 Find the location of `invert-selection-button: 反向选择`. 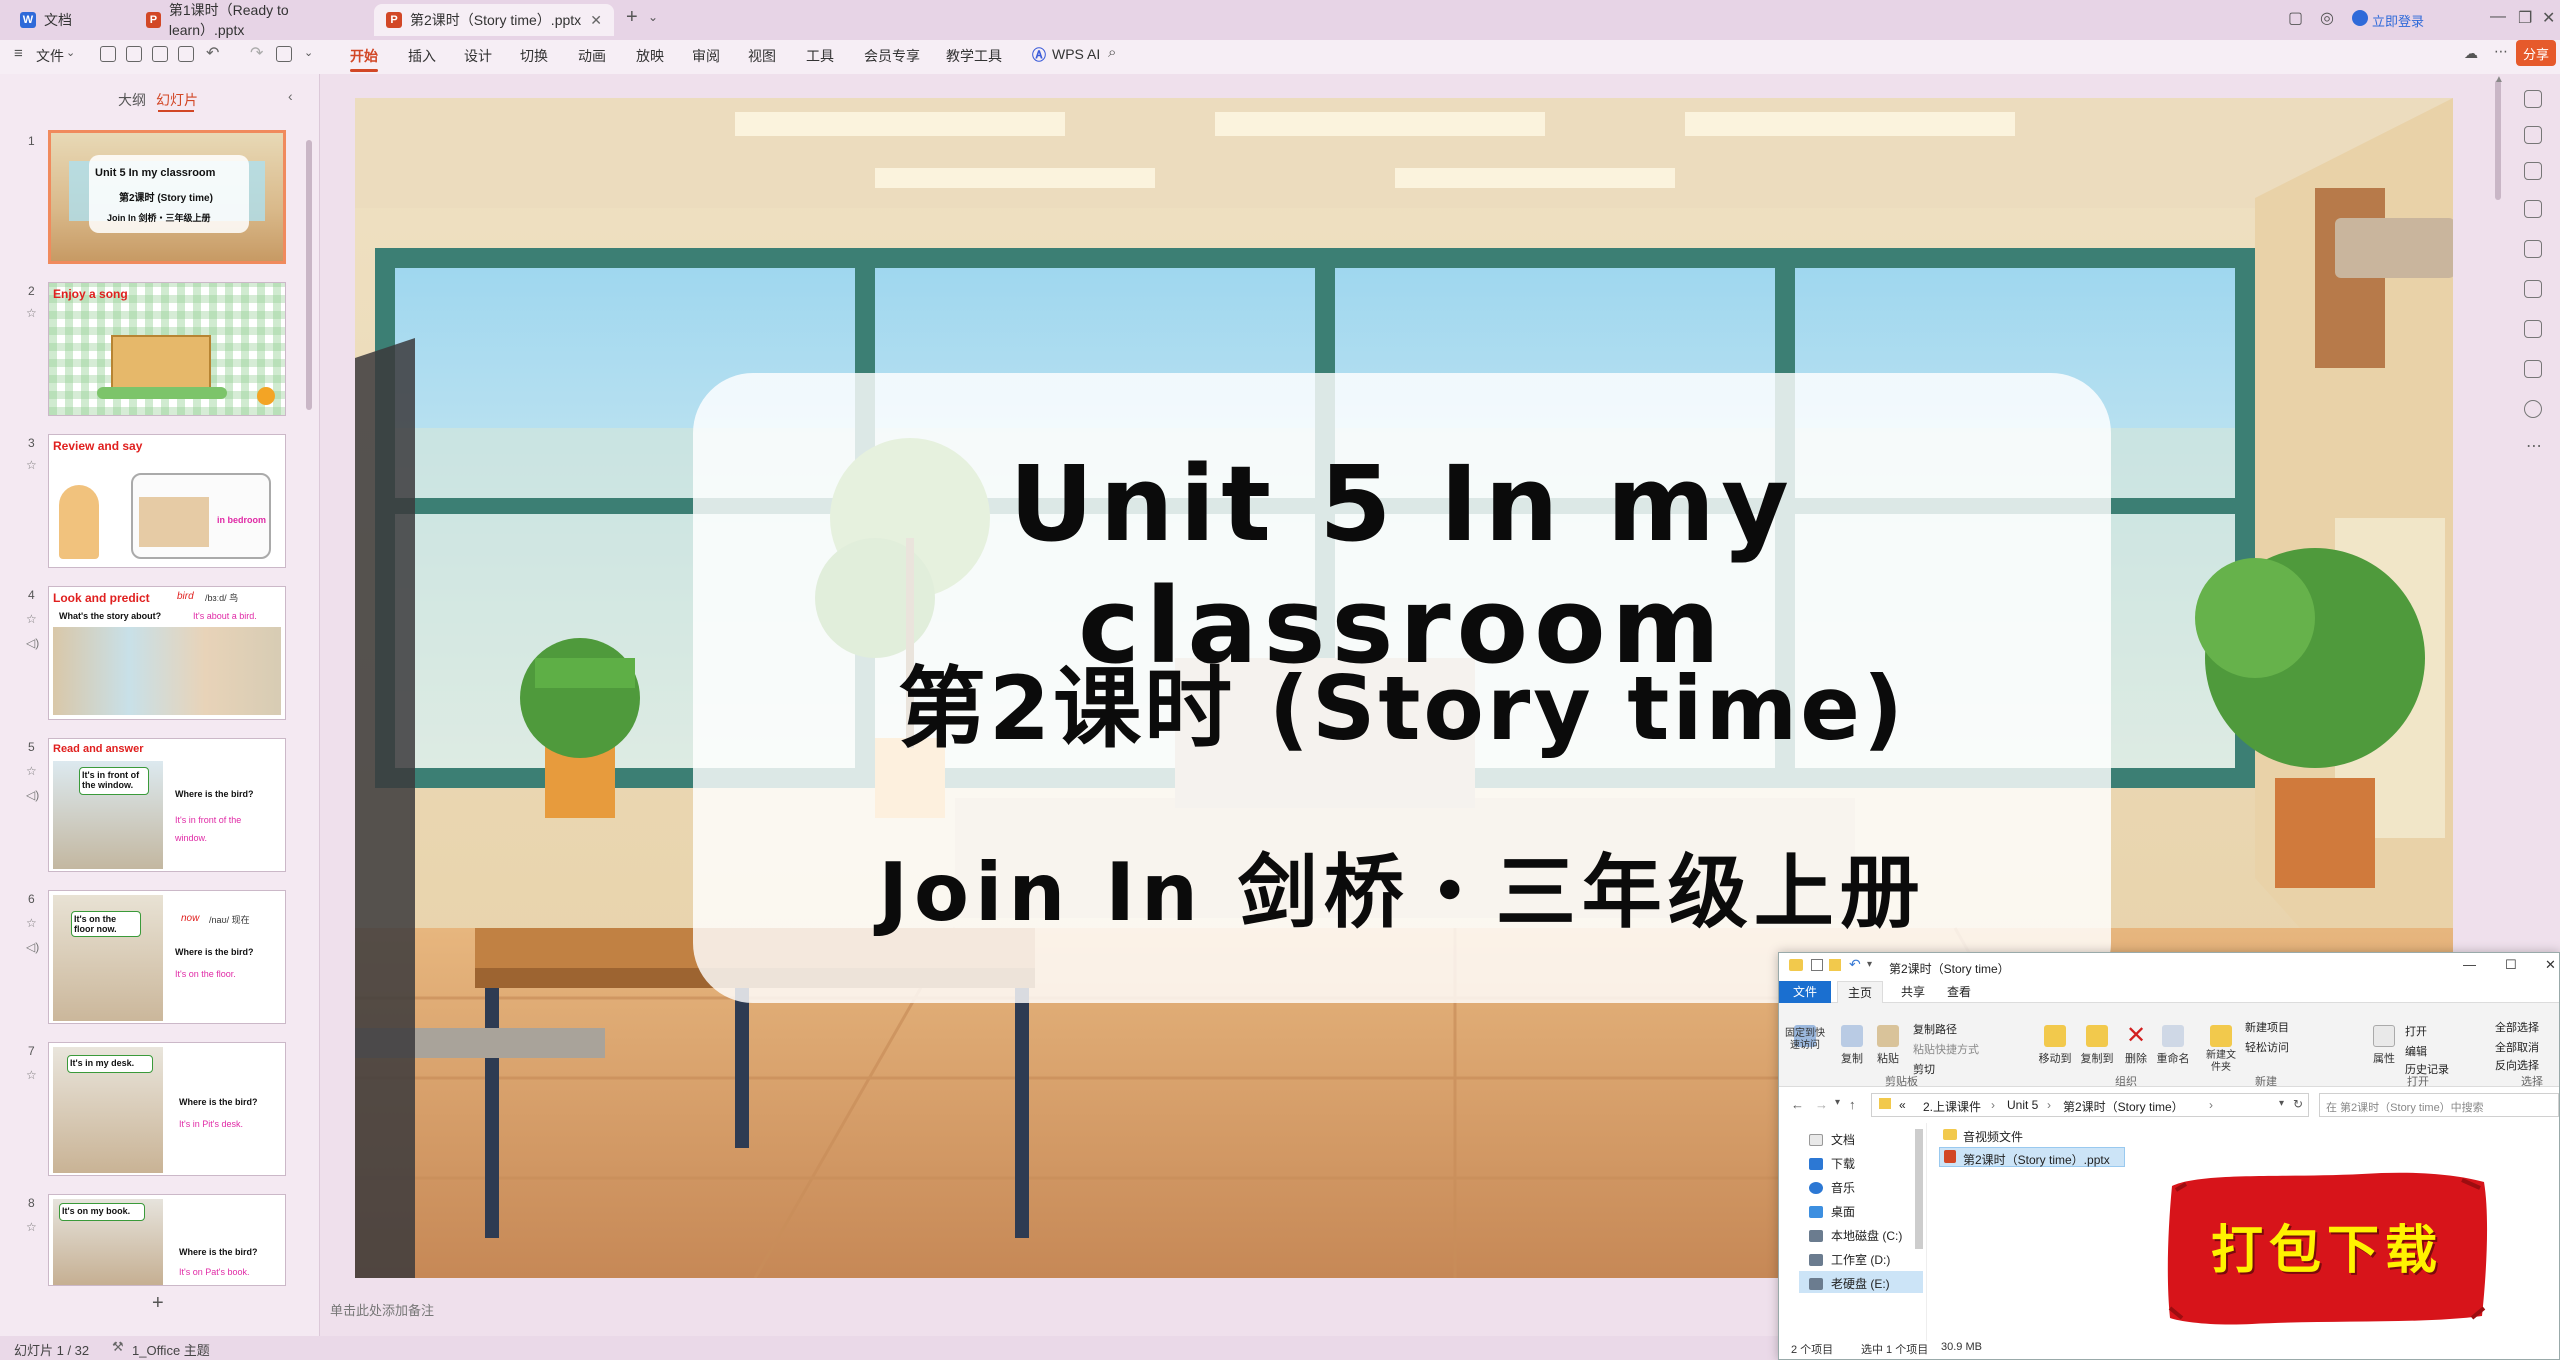

invert-selection-button: 反向选择 is located at coordinates (2517, 1065).